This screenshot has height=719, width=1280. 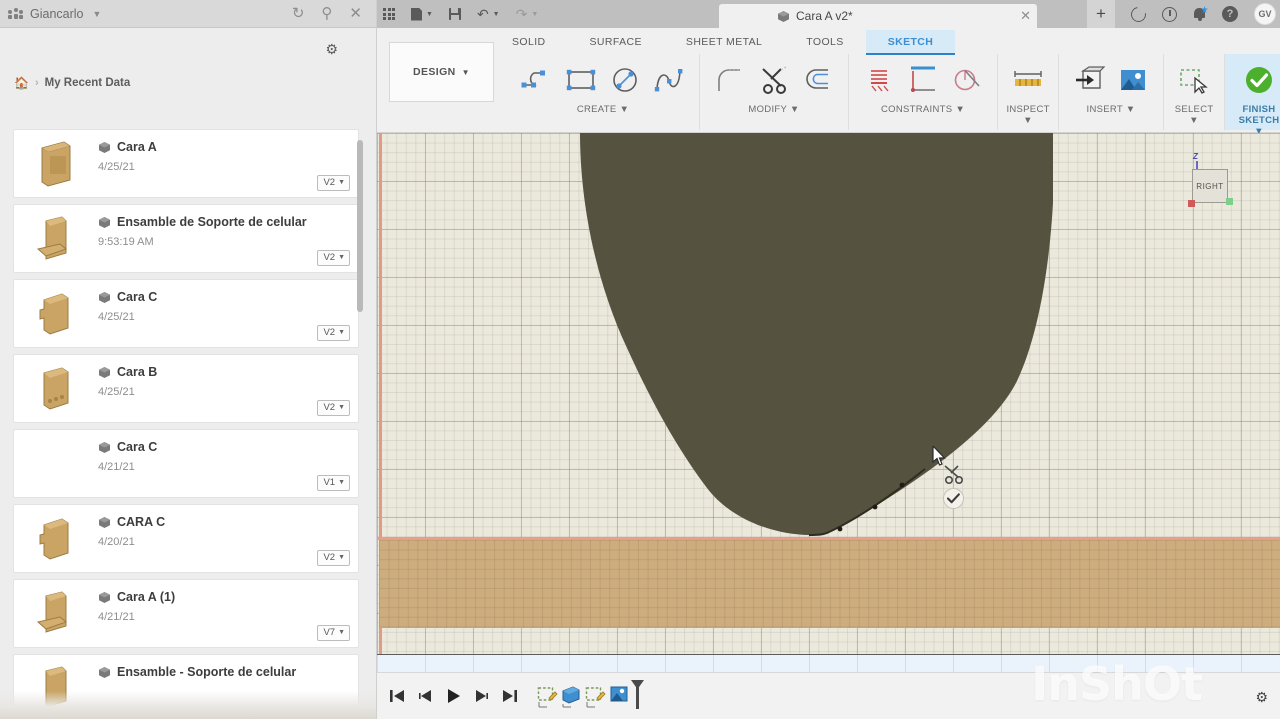 I want to click on tab-solid: SOLID, so click(x=529, y=42).